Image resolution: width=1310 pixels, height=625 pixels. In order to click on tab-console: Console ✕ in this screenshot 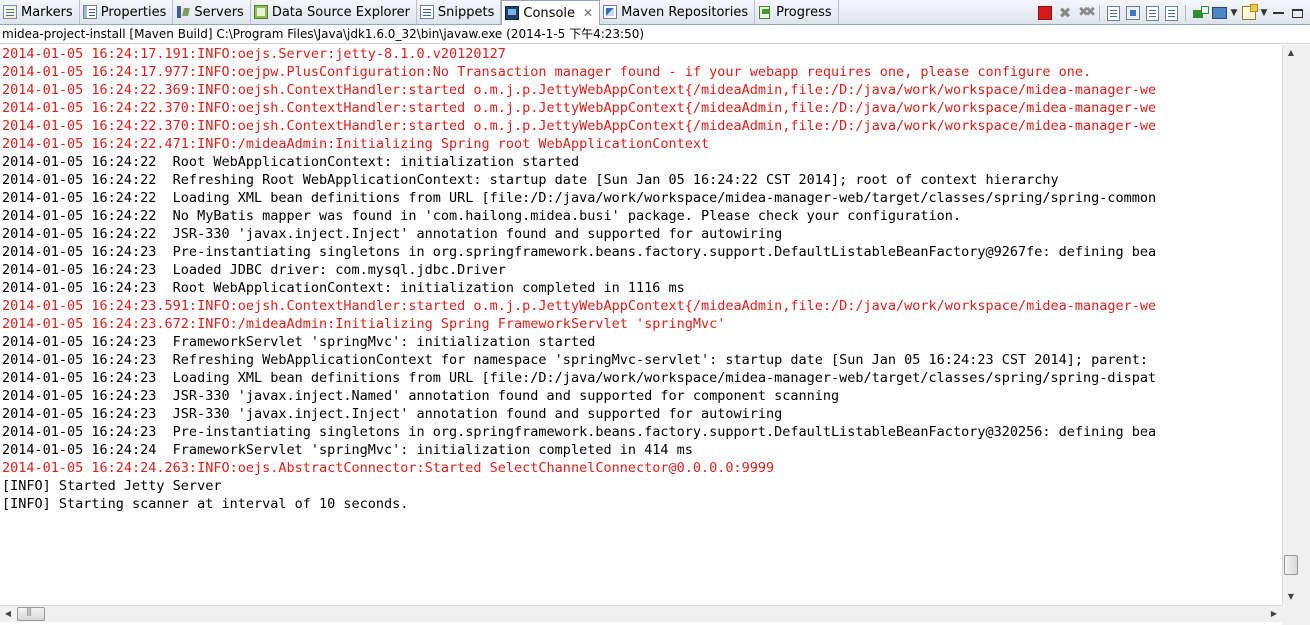, I will do `click(551, 12)`.